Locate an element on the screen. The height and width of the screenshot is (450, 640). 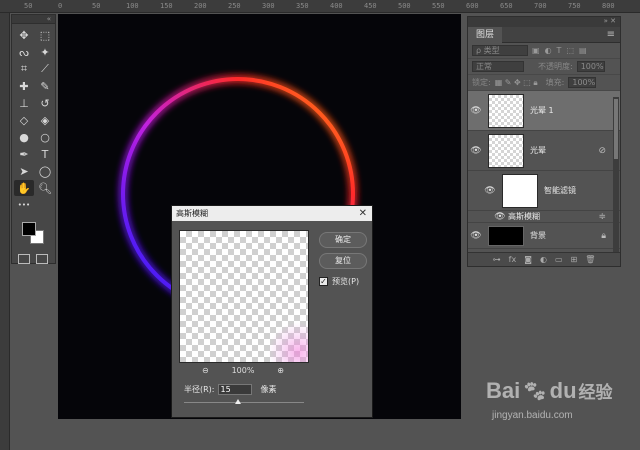
layer-name: 背景 is located at coordinates (538, 235).